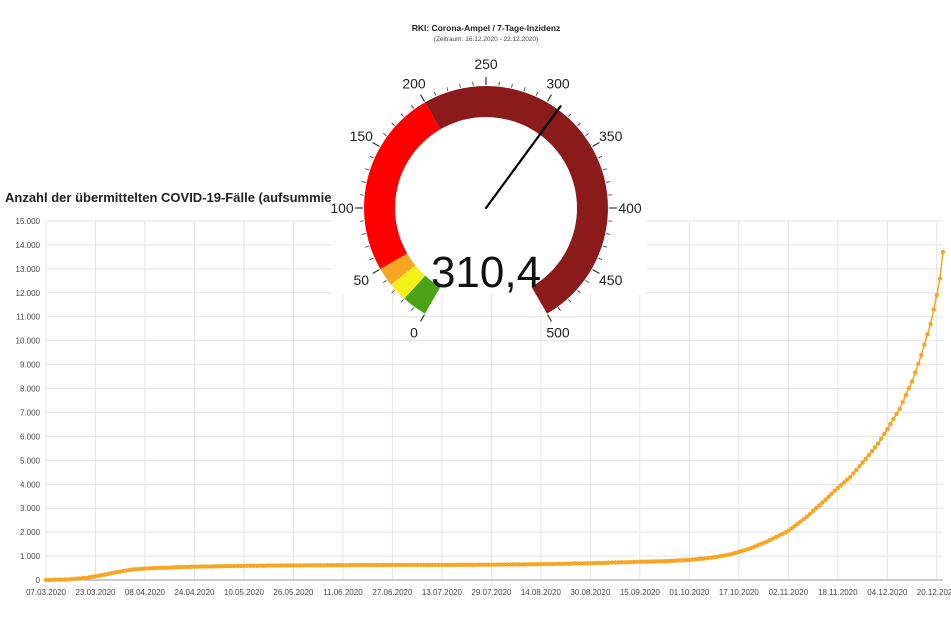 The width and height of the screenshot is (951, 634). I want to click on y-tick-label: 4.000, so click(30, 484).